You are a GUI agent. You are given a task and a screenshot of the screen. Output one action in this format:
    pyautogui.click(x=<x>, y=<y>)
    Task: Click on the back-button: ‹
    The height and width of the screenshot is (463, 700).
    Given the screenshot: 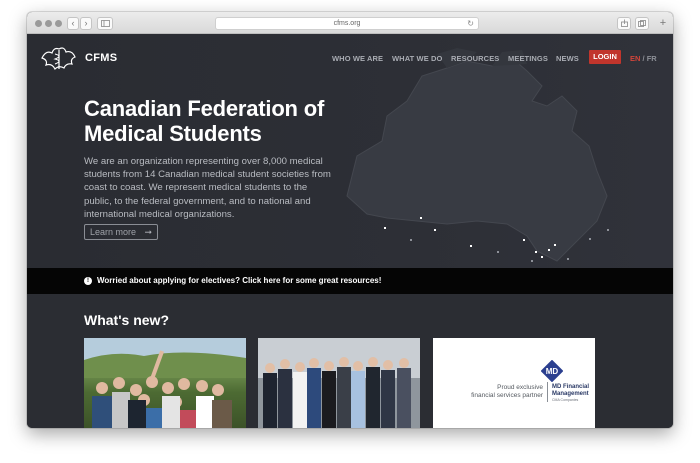 What is the action you would take?
    pyautogui.click(x=73, y=23)
    